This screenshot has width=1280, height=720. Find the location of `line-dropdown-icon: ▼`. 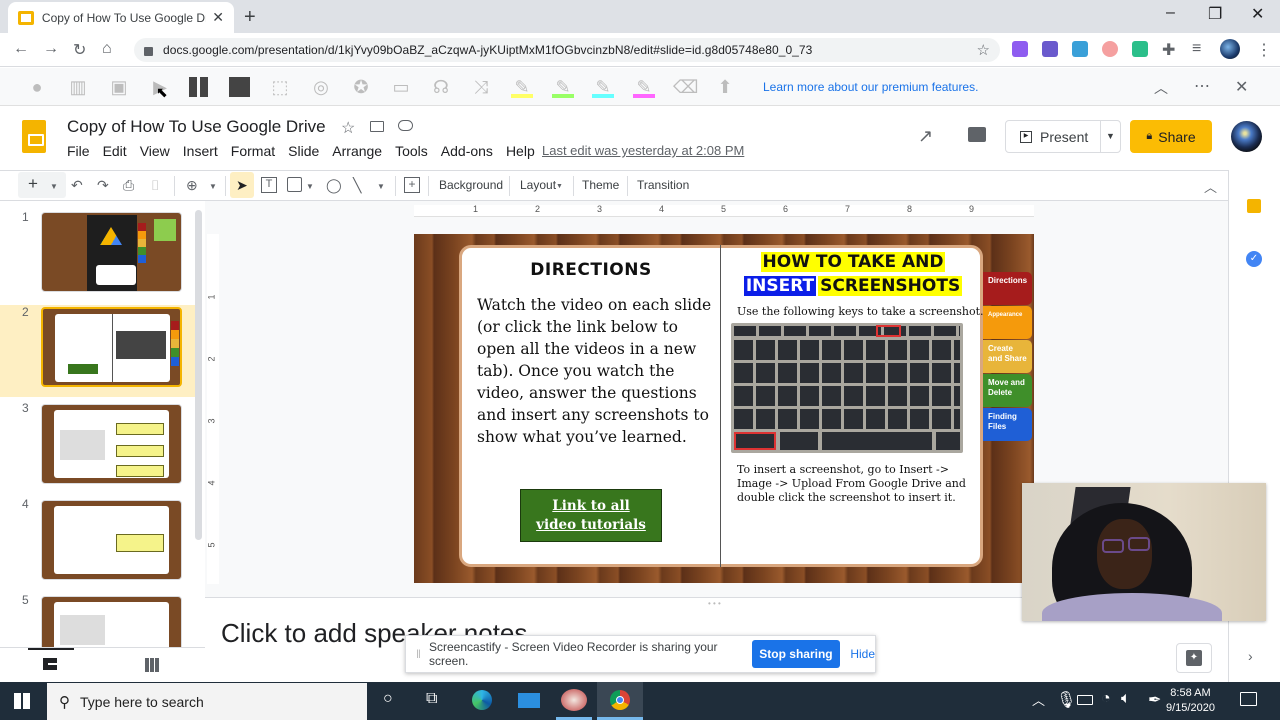

line-dropdown-icon: ▼ is located at coordinates (381, 186).